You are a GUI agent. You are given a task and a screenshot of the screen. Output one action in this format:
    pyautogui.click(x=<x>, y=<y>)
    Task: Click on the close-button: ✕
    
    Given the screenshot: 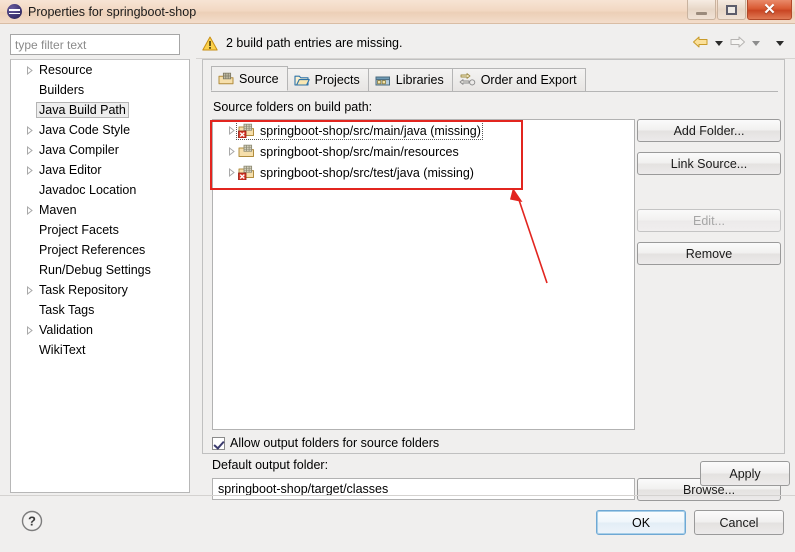 What is the action you would take?
    pyautogui.click(x=769, y=10)
    